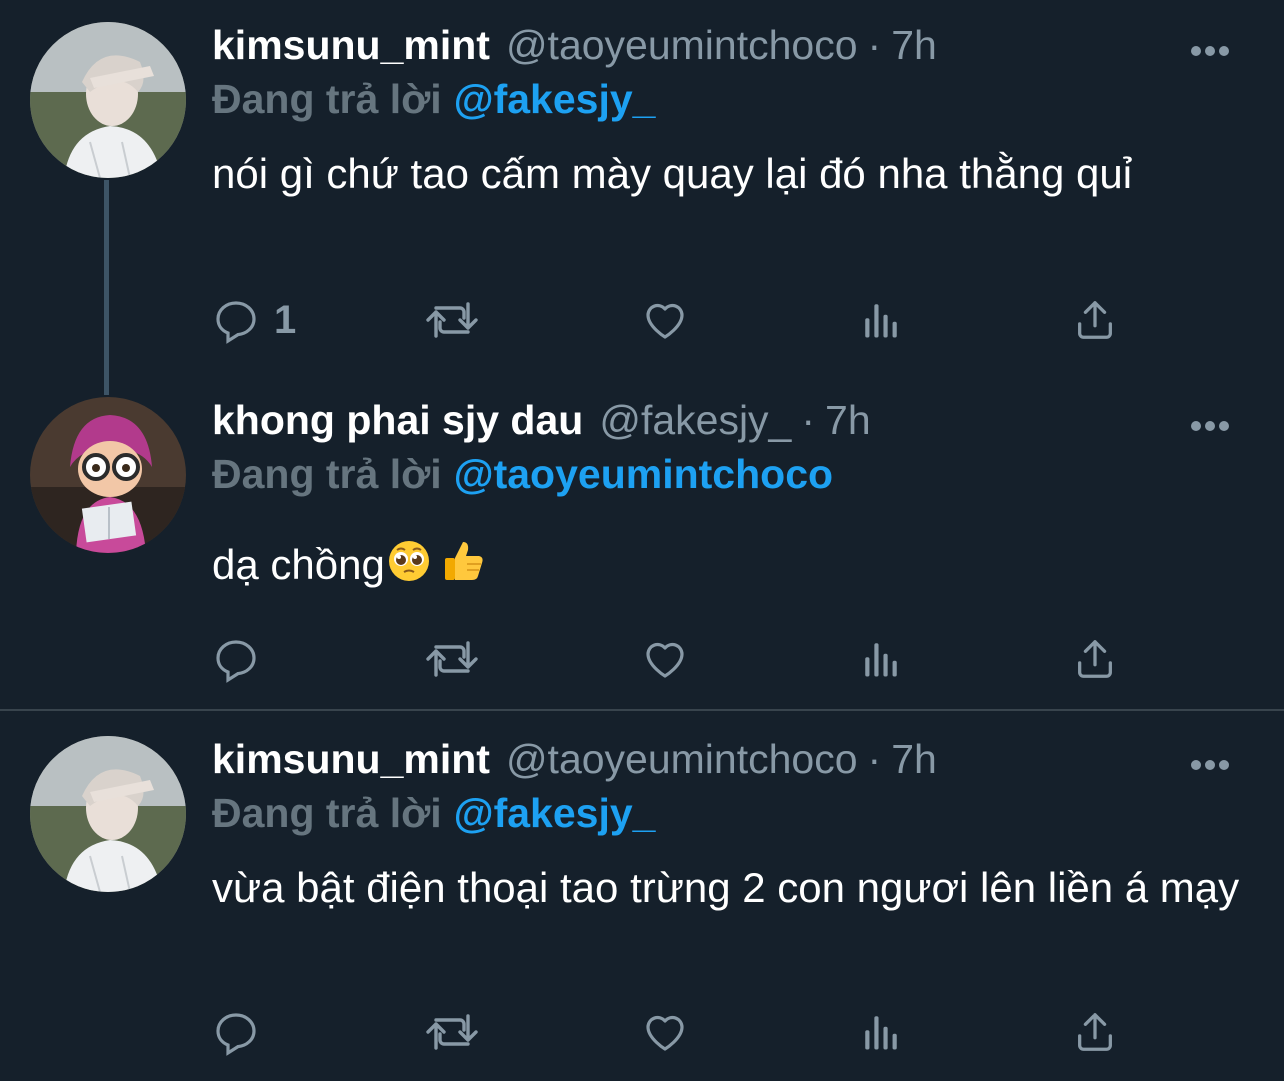 The image size is (1284, 1081). What do you see at coordinates (695, 420) in the screenshot?
I see `user-handle: @fakesjy_` at bounding box center [695, 420].